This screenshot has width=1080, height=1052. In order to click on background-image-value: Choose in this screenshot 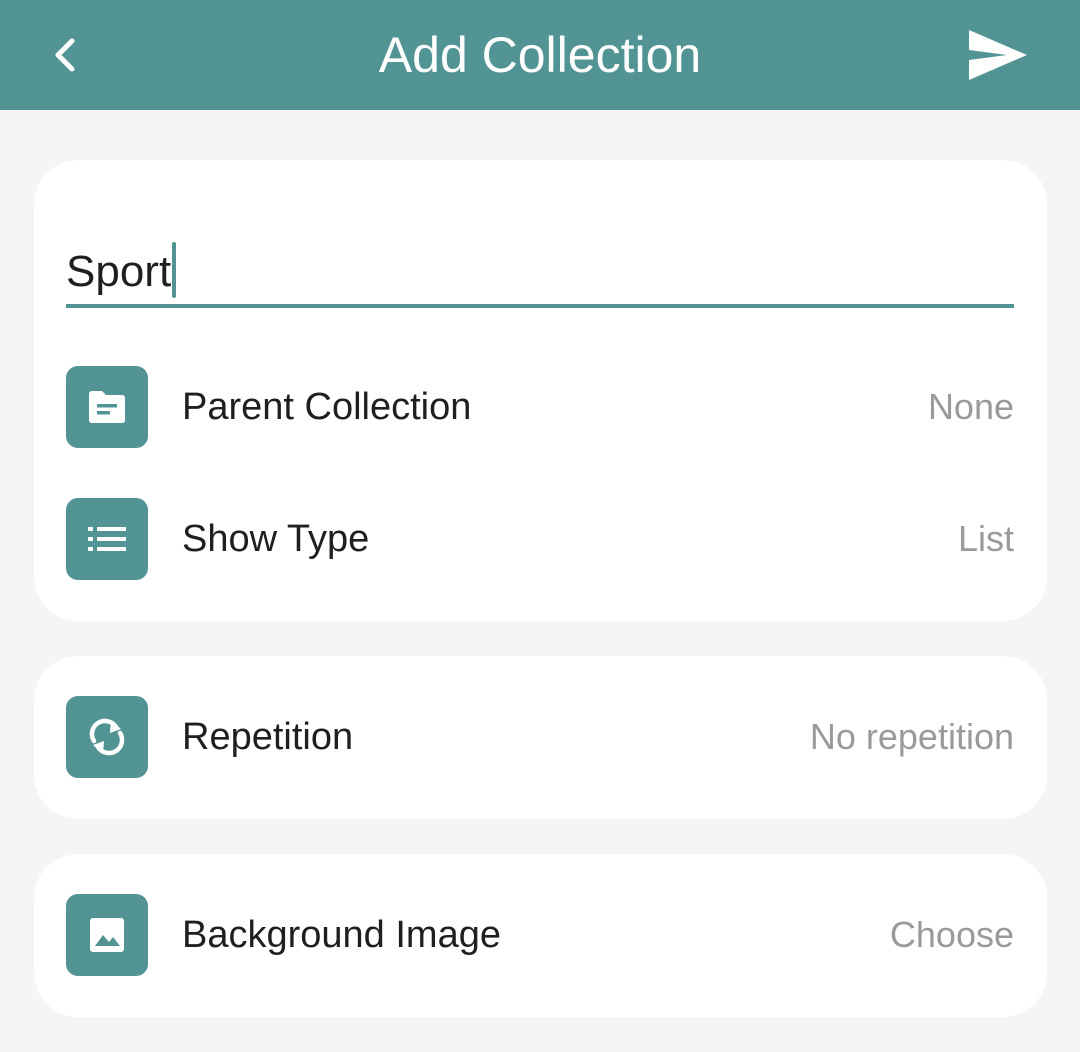, I will do `click(951, 934)`.